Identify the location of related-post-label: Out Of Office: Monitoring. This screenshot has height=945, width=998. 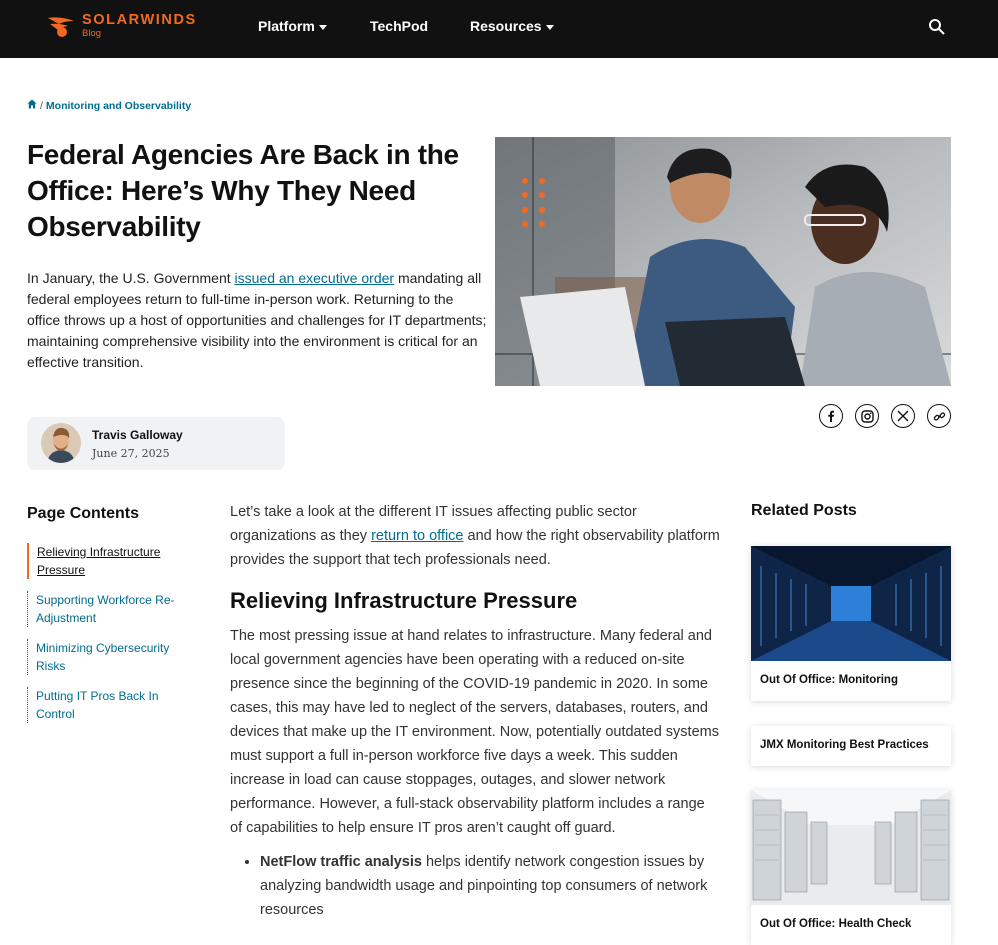
(829, 680).